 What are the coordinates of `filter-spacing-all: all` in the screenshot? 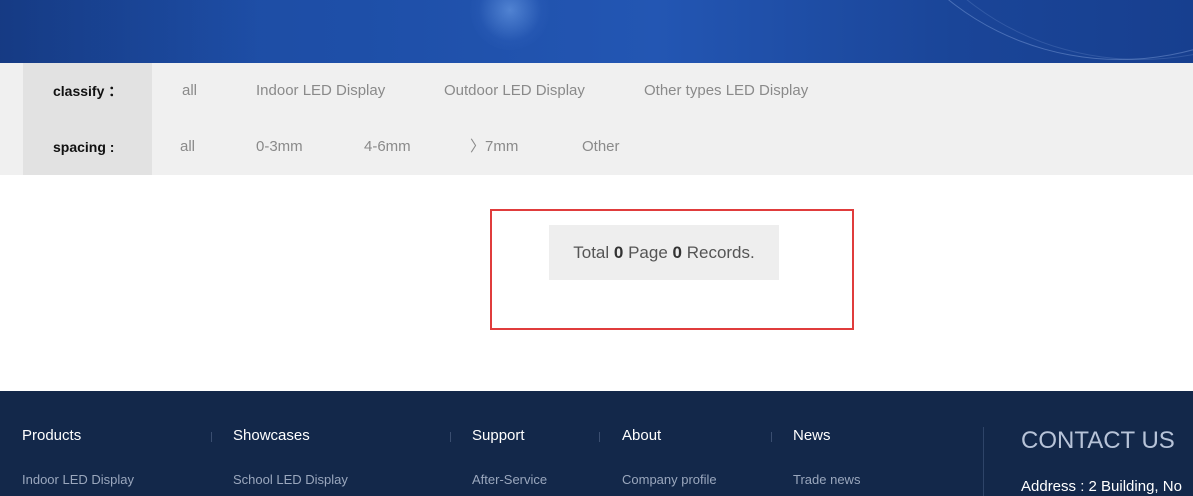 It's located at (187, 147).